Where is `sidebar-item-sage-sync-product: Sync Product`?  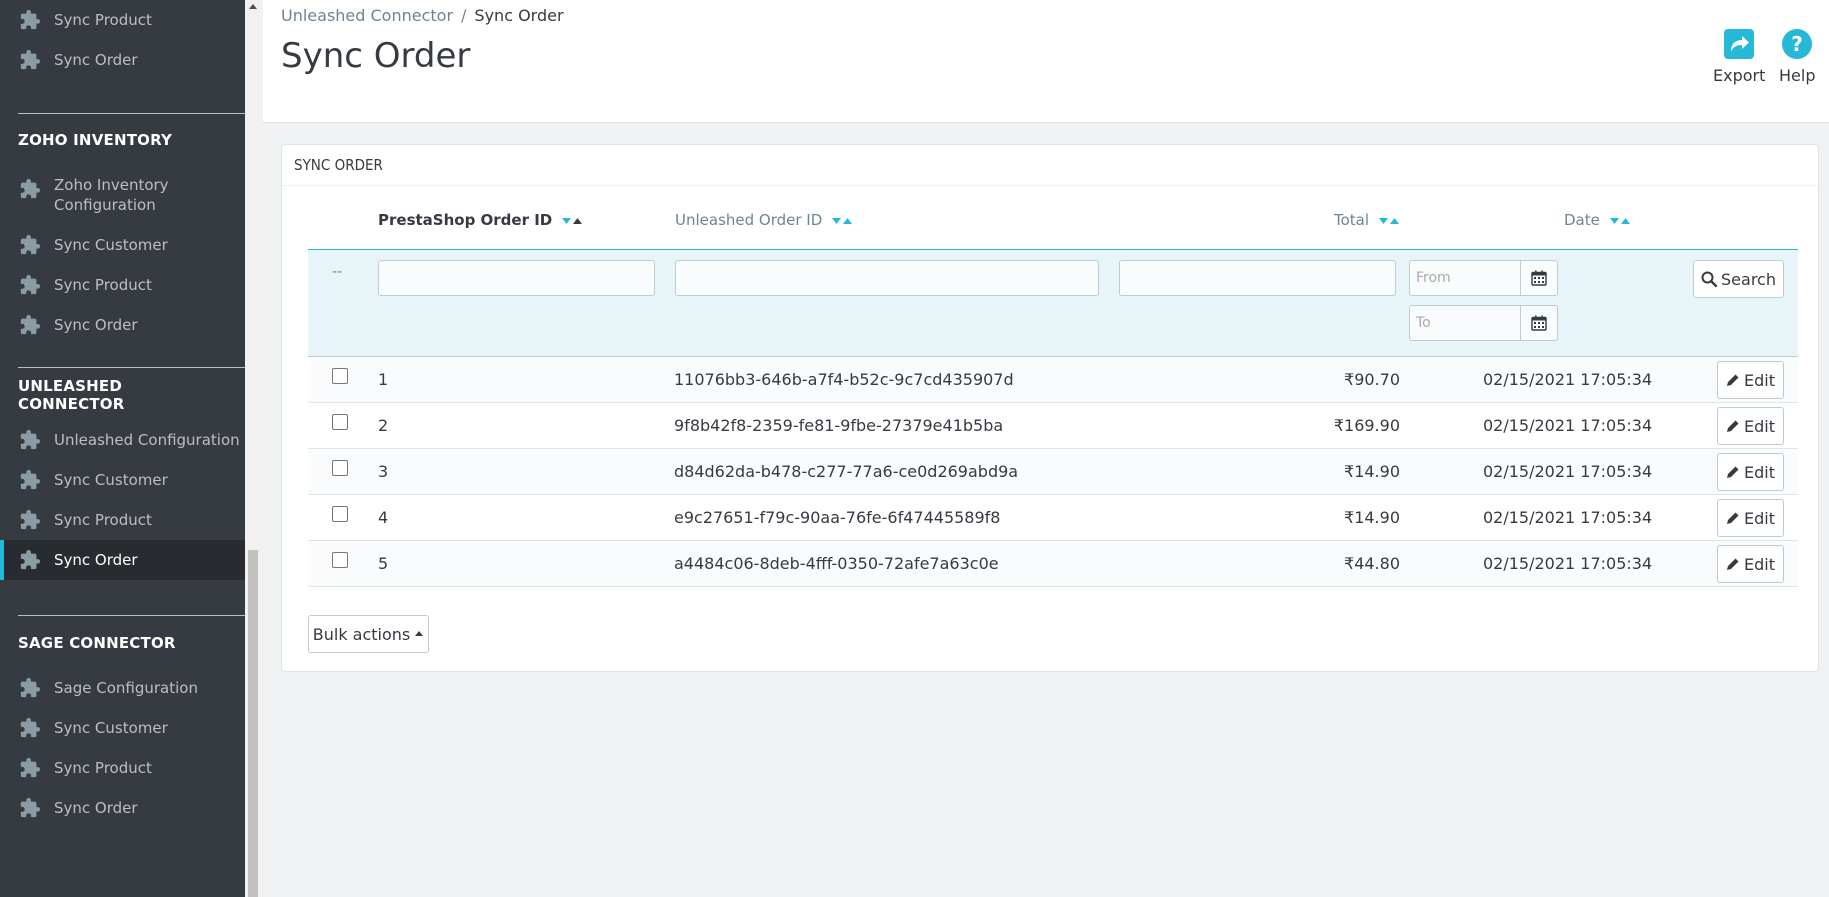
sidebar-item-sage-sync-product: Sync Product is located at coordinates (122, 768).